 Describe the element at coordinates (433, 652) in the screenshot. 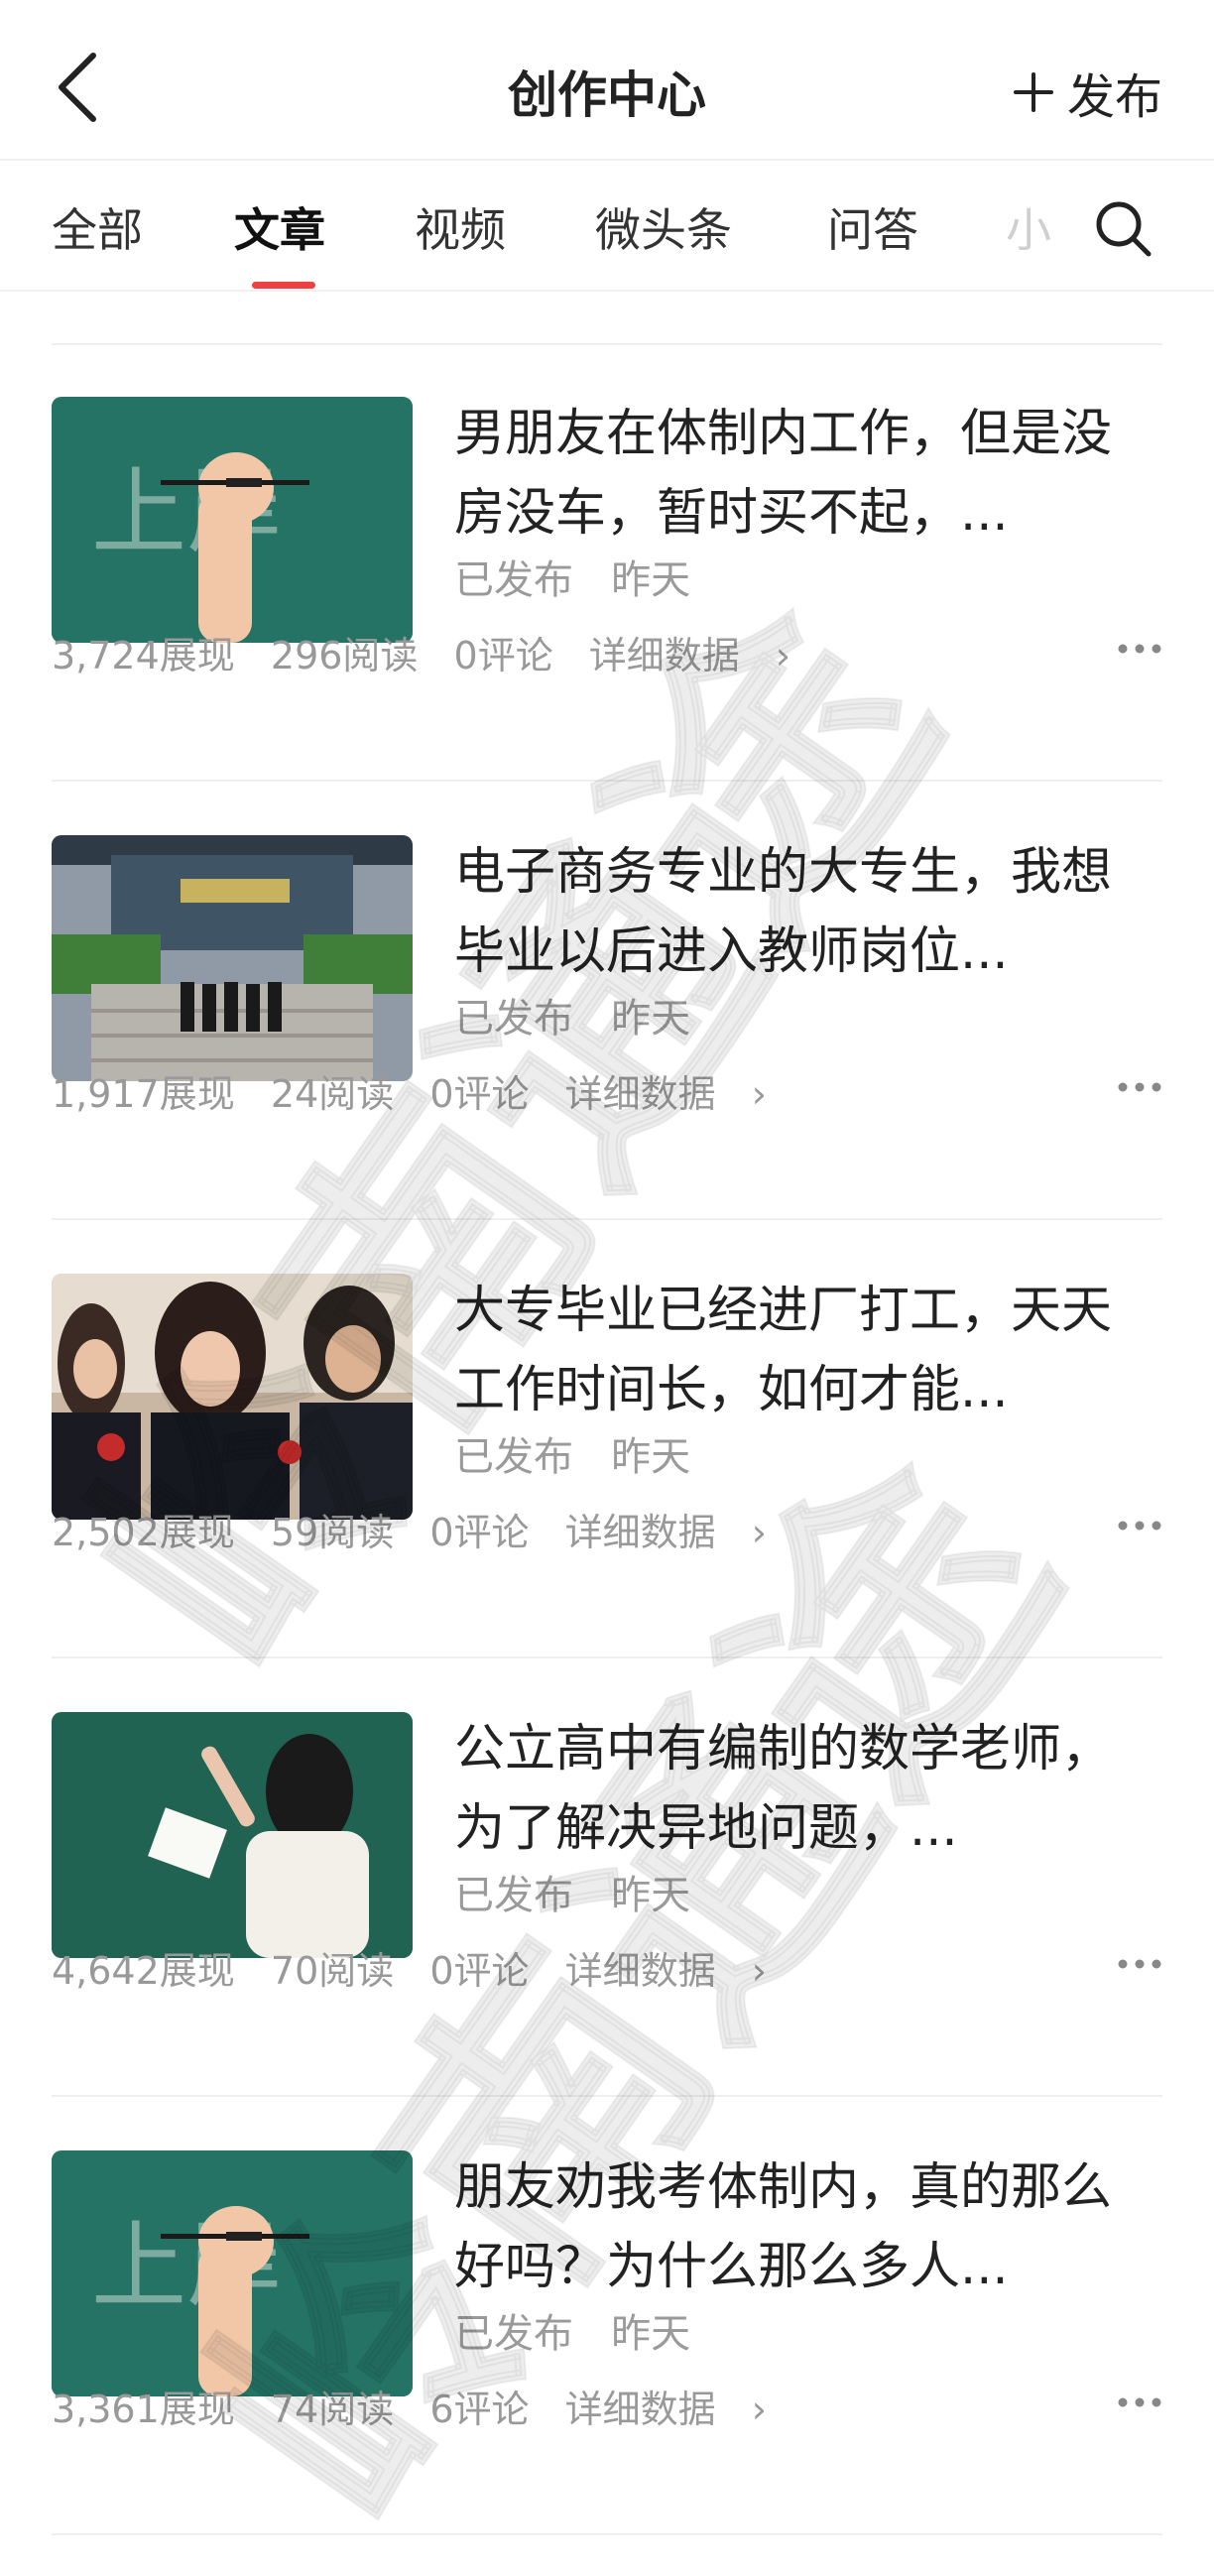

I see `article-stats: 3,724展现 296阅读 0评论 详细数据 ›` at that location.